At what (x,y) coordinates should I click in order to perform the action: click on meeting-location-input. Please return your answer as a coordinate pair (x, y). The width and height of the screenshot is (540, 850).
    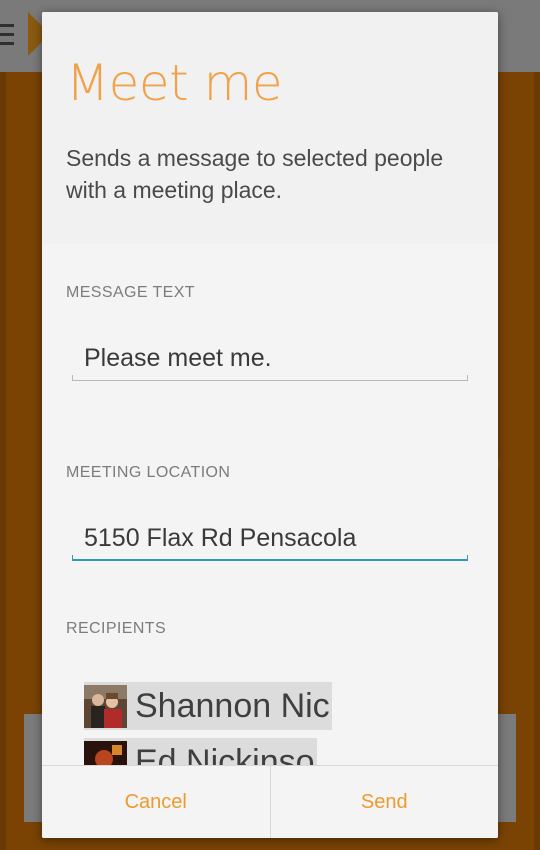
    Looking at the image, I should click on (270, 538).